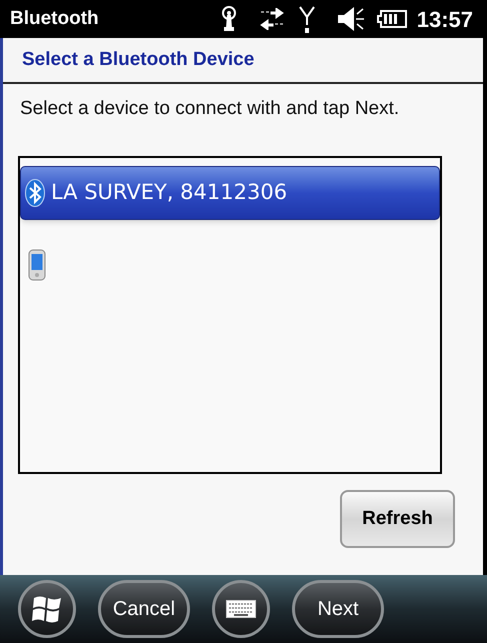  I want to click on device-item: LA SURVEY, 84112306, so click(230, 193).